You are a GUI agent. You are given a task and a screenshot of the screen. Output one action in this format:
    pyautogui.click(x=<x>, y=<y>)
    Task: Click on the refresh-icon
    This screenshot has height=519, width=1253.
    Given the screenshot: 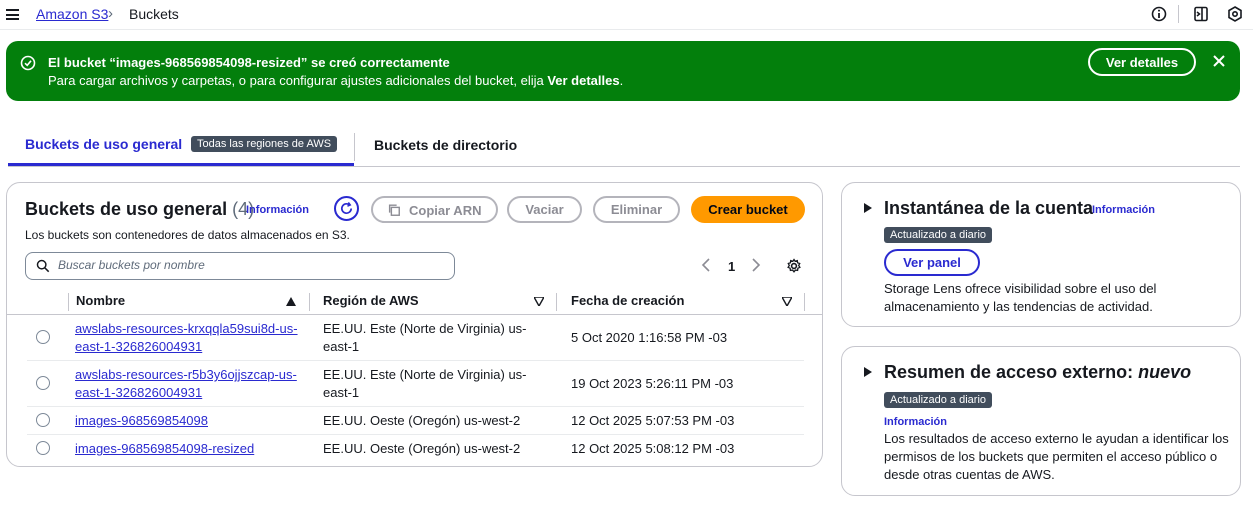 What is the action you would take?
    pyautogui.click(x=346, y=208)
    